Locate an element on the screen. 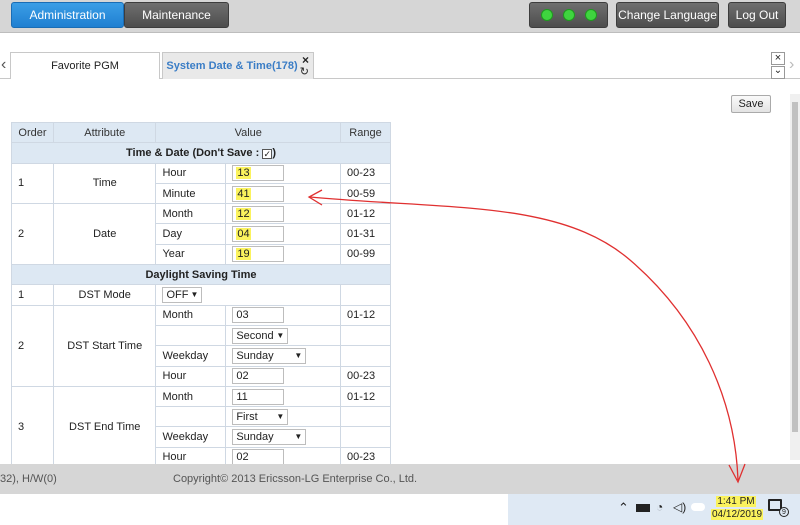  day-range: 01-31 is located at coordinates (365, 234).